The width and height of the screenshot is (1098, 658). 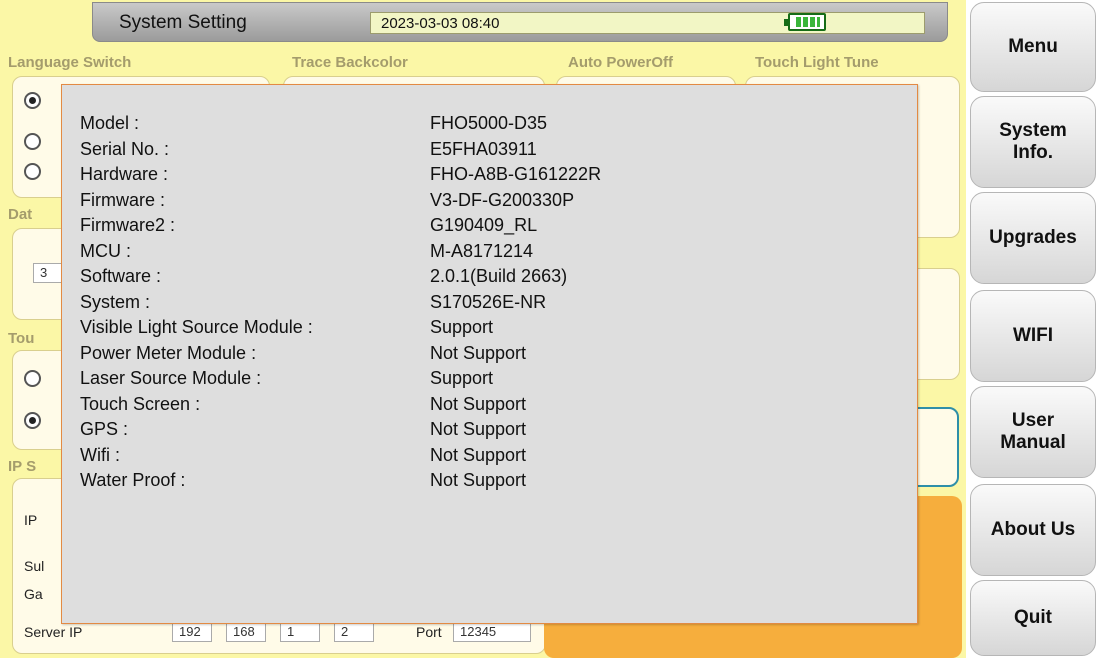 I want to click on server-ip-octet-1: 192, so click(x=192, y=632).